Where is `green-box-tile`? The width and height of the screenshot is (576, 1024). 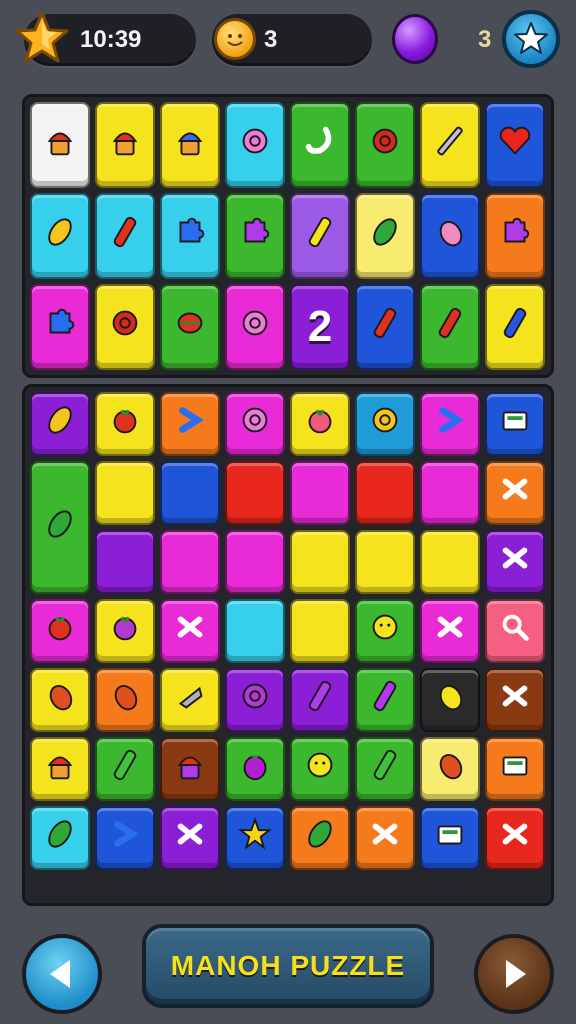
green-box-tile is located at coordinates (515, 424).